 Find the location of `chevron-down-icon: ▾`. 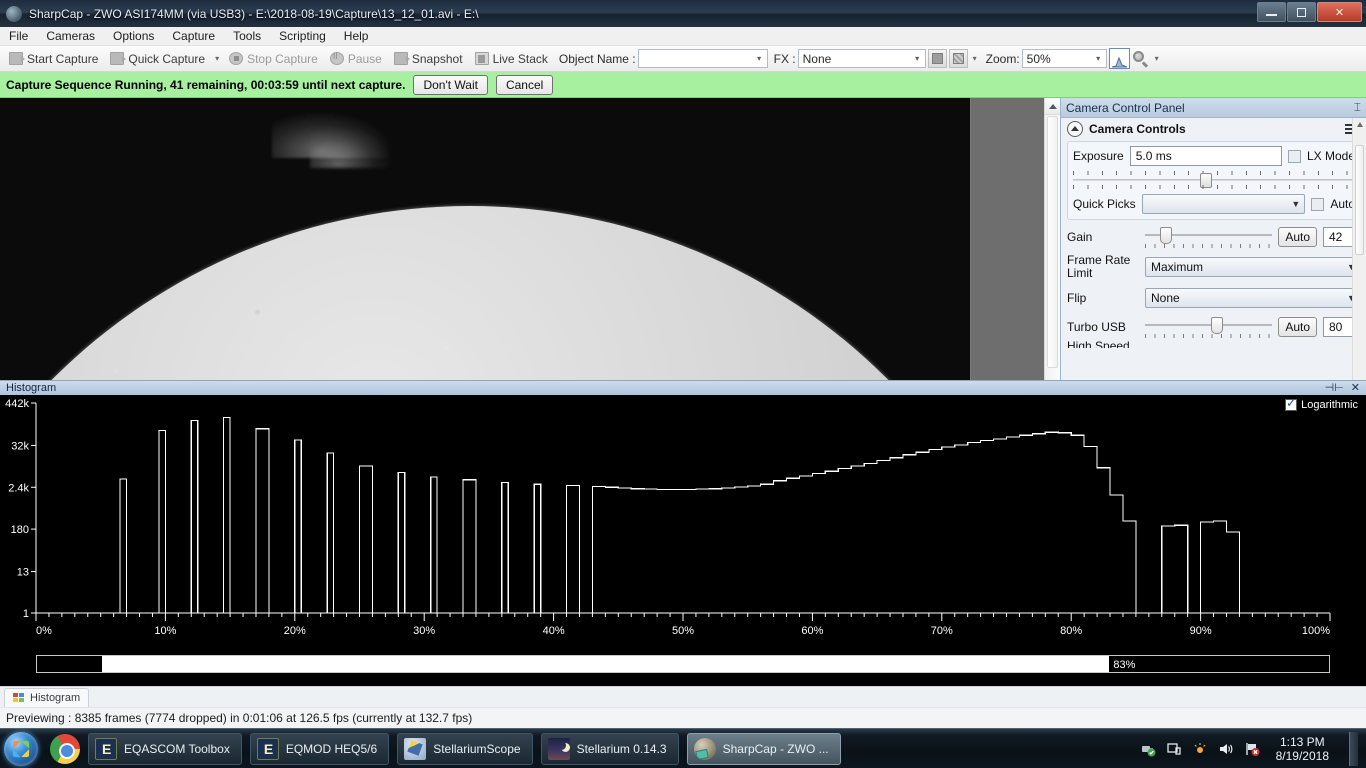

chevron-down-icon: ▾ is located at coordinates (917, 58).